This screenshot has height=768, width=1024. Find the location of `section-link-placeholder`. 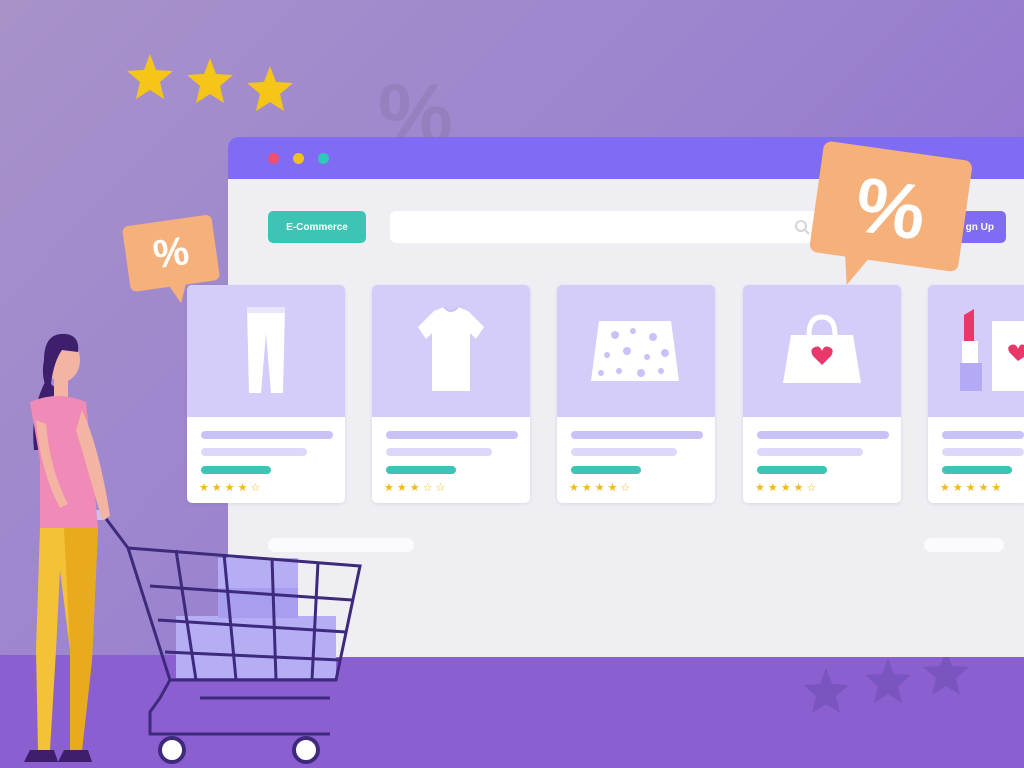

section-link-placeholder is located at coordinates (964, 545).